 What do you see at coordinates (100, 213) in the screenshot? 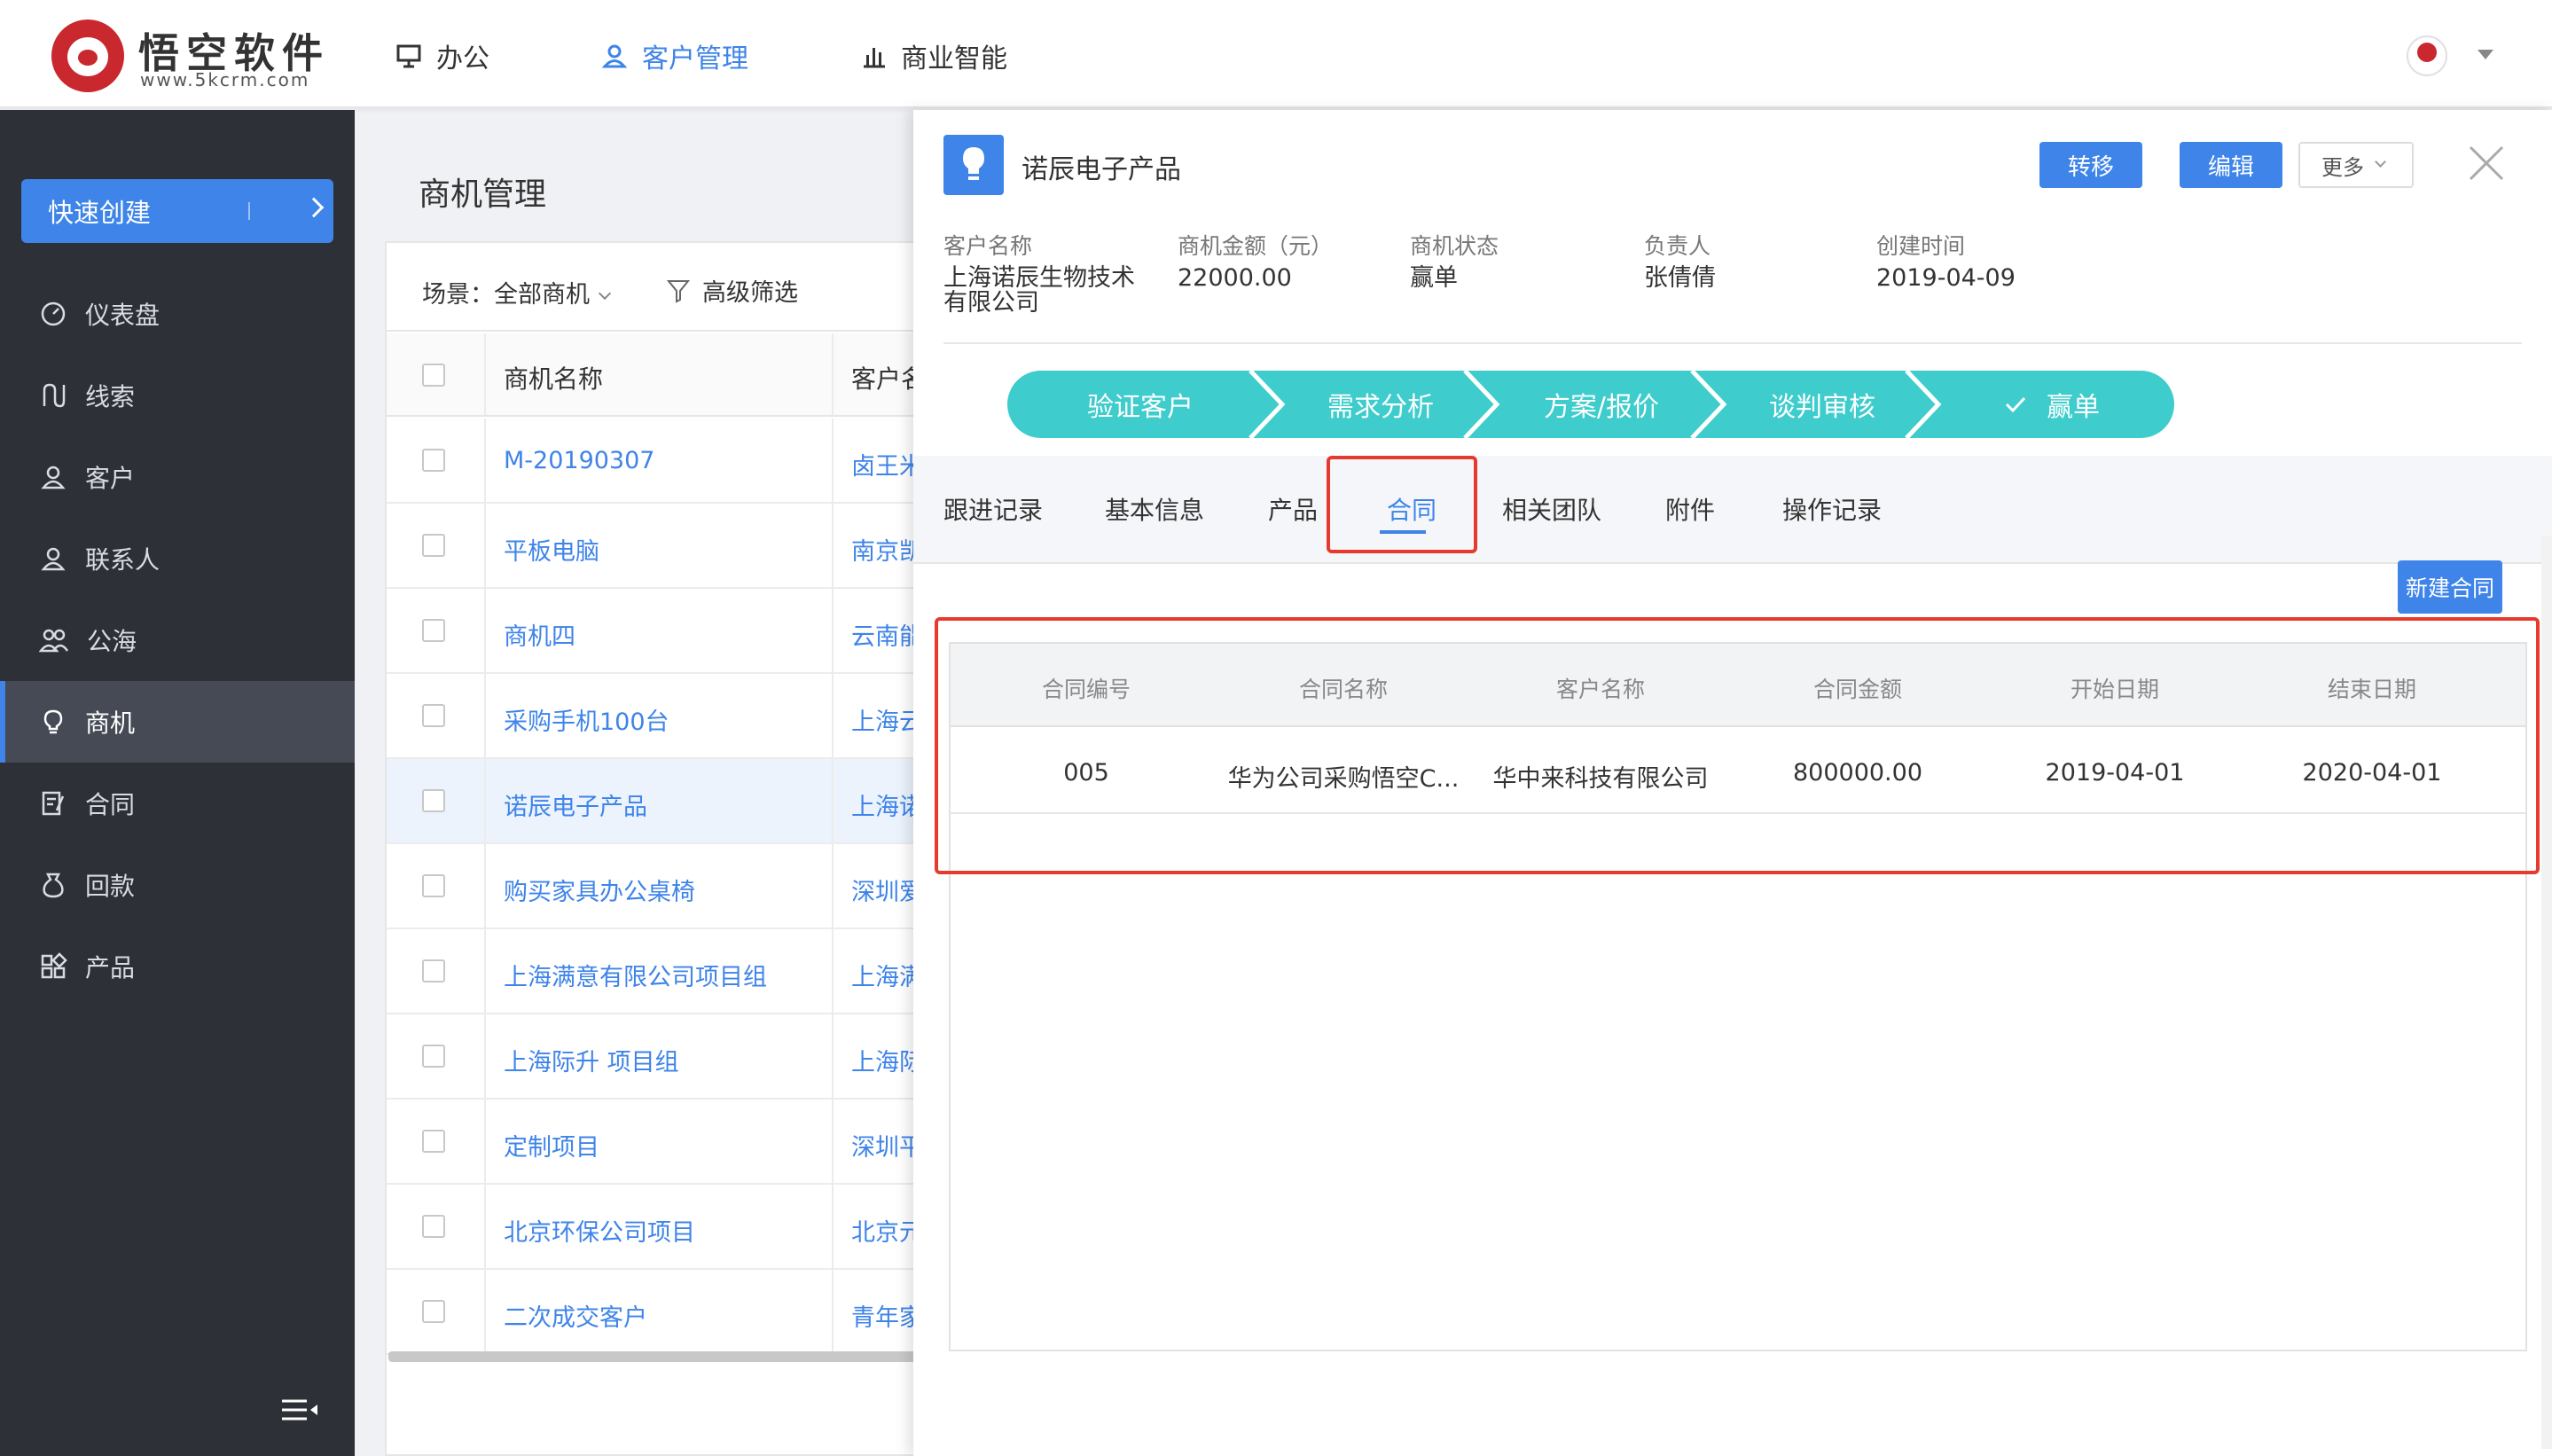
I see `quick-create-label: 快速创建` at bounding box center [100, 213].